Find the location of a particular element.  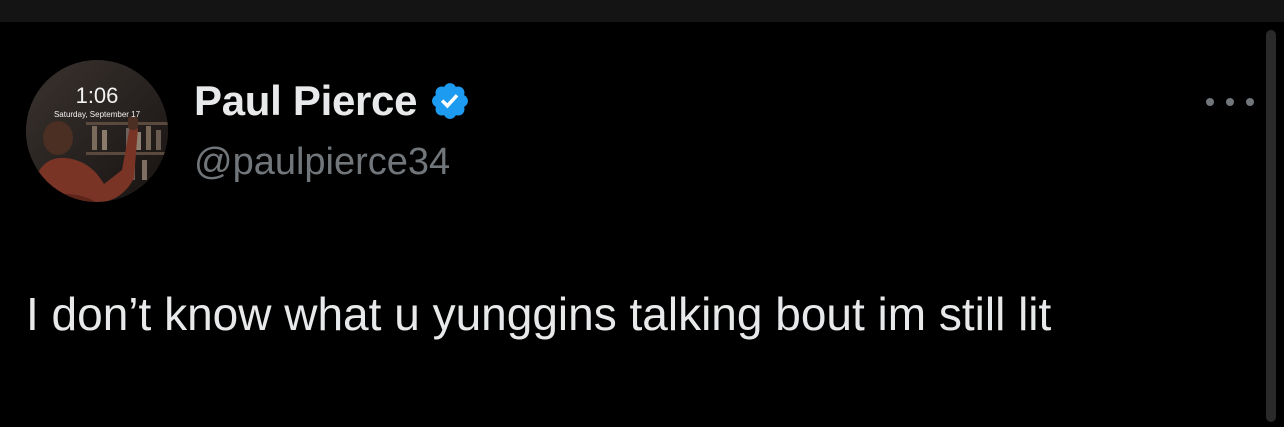

lockscreen-date: Saturday, September 17 is located at coordinates (97, 114).